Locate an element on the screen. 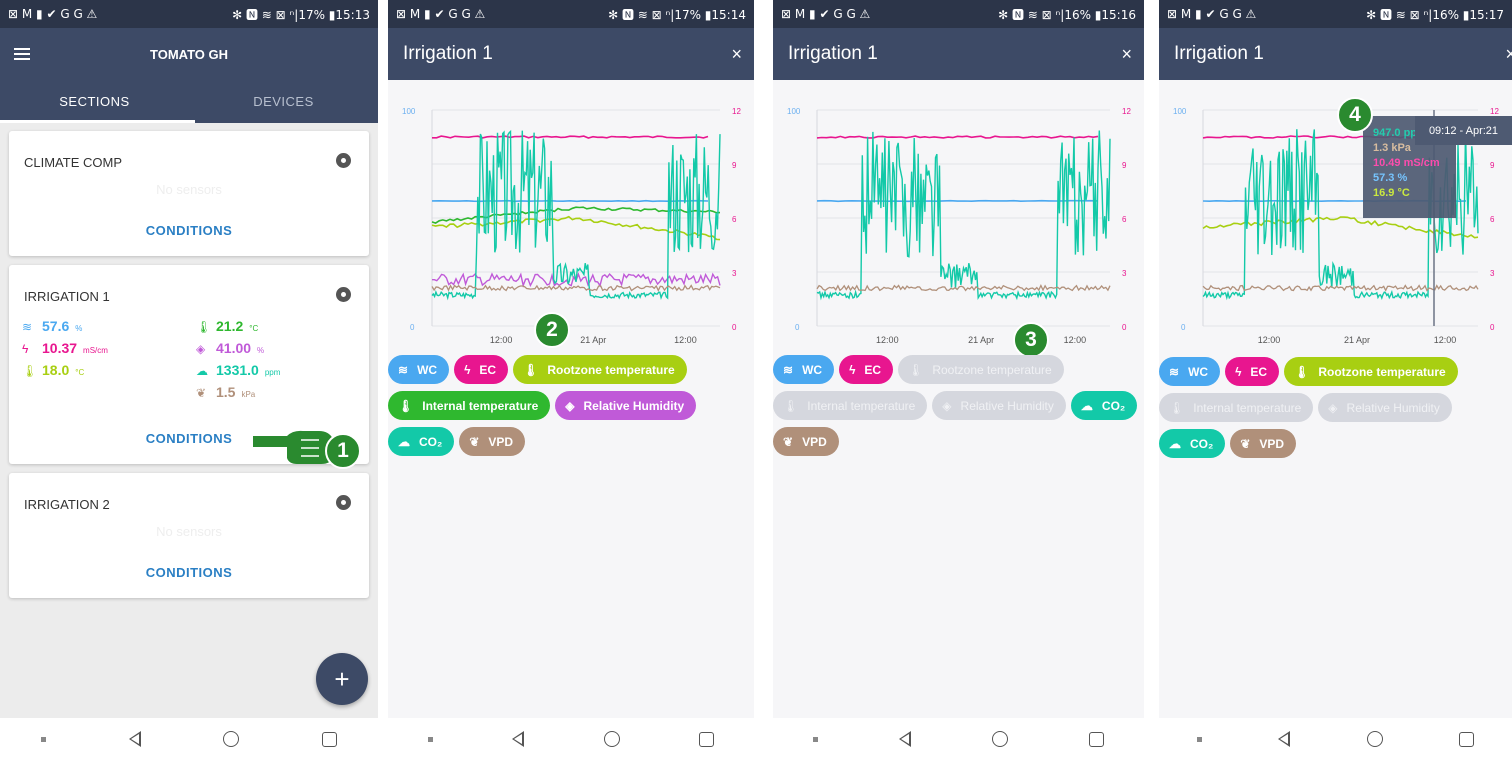  section-title: IRRIGATION 1 is located at coordinates (67, 296).